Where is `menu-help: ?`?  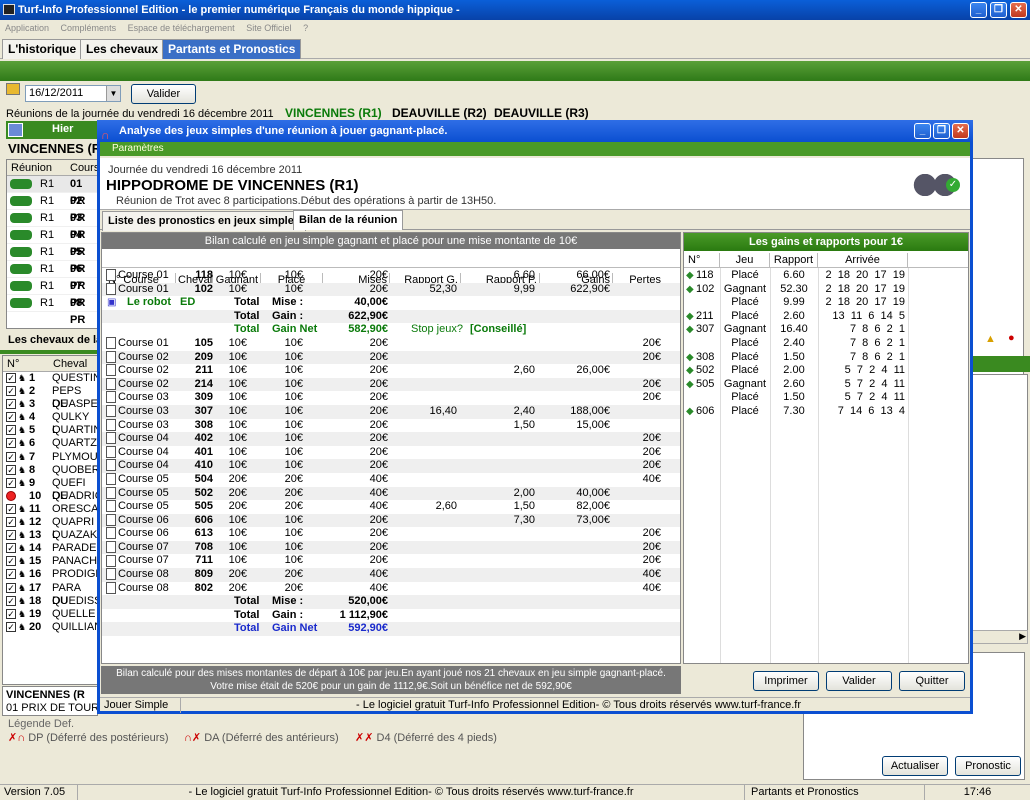 menu-help: ? is located at coordinates (305, 28).